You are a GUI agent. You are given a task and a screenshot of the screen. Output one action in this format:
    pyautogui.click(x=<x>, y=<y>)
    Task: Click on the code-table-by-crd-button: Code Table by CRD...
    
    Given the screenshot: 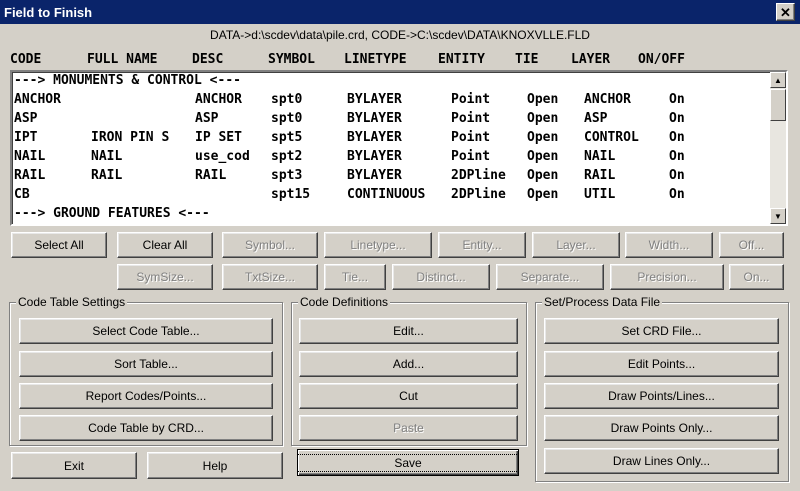 What is the action you would take?
    pyautogui.click(x=146, y=428)
    